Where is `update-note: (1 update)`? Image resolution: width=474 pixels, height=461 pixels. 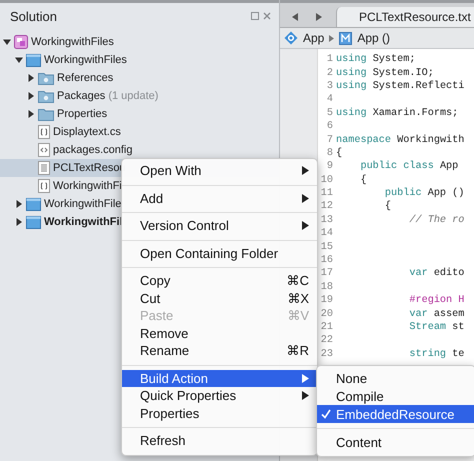
update-note: (1 update) is located at coordinates (133, 96).